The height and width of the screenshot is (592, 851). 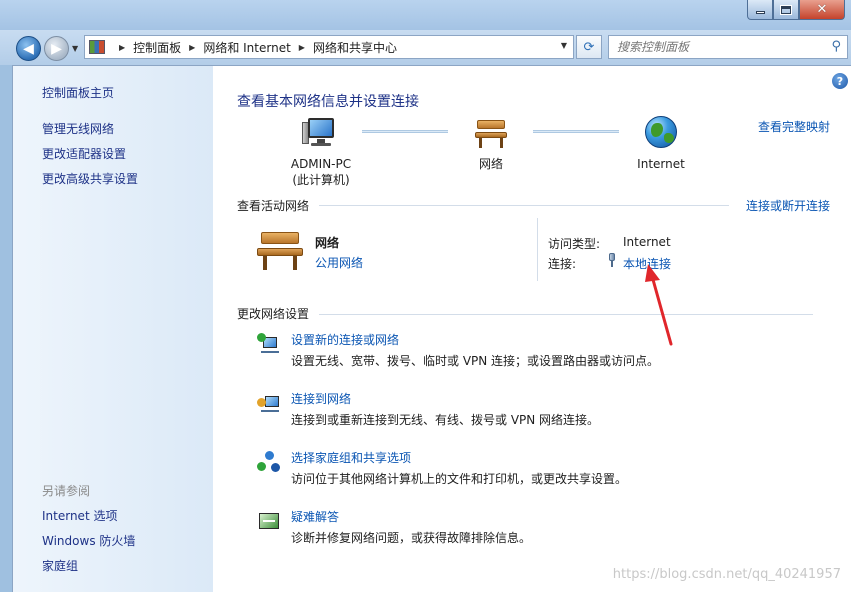 I want to click on minimize-button, so click(x=760, y=10).